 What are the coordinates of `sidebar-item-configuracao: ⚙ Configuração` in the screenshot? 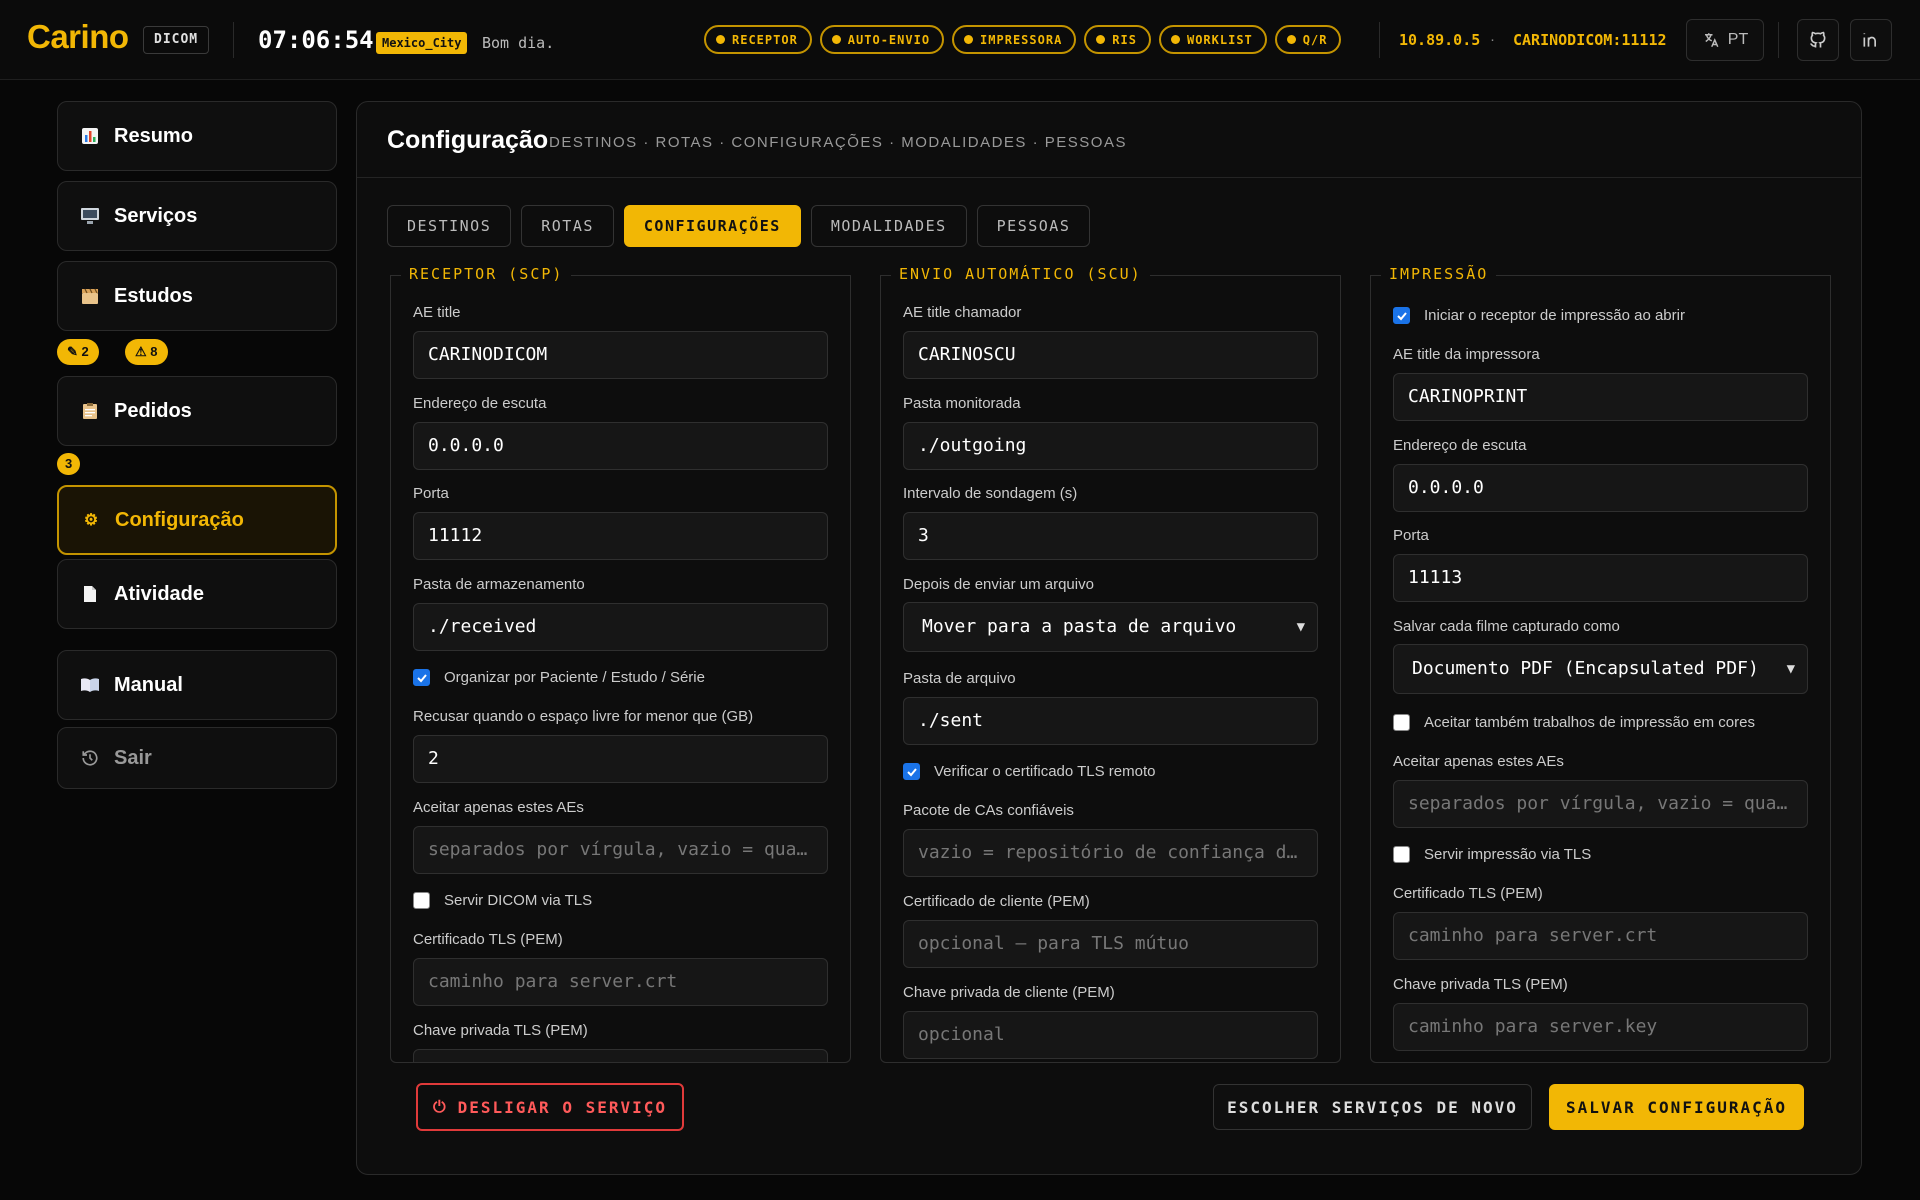 It's located at (197, 520).